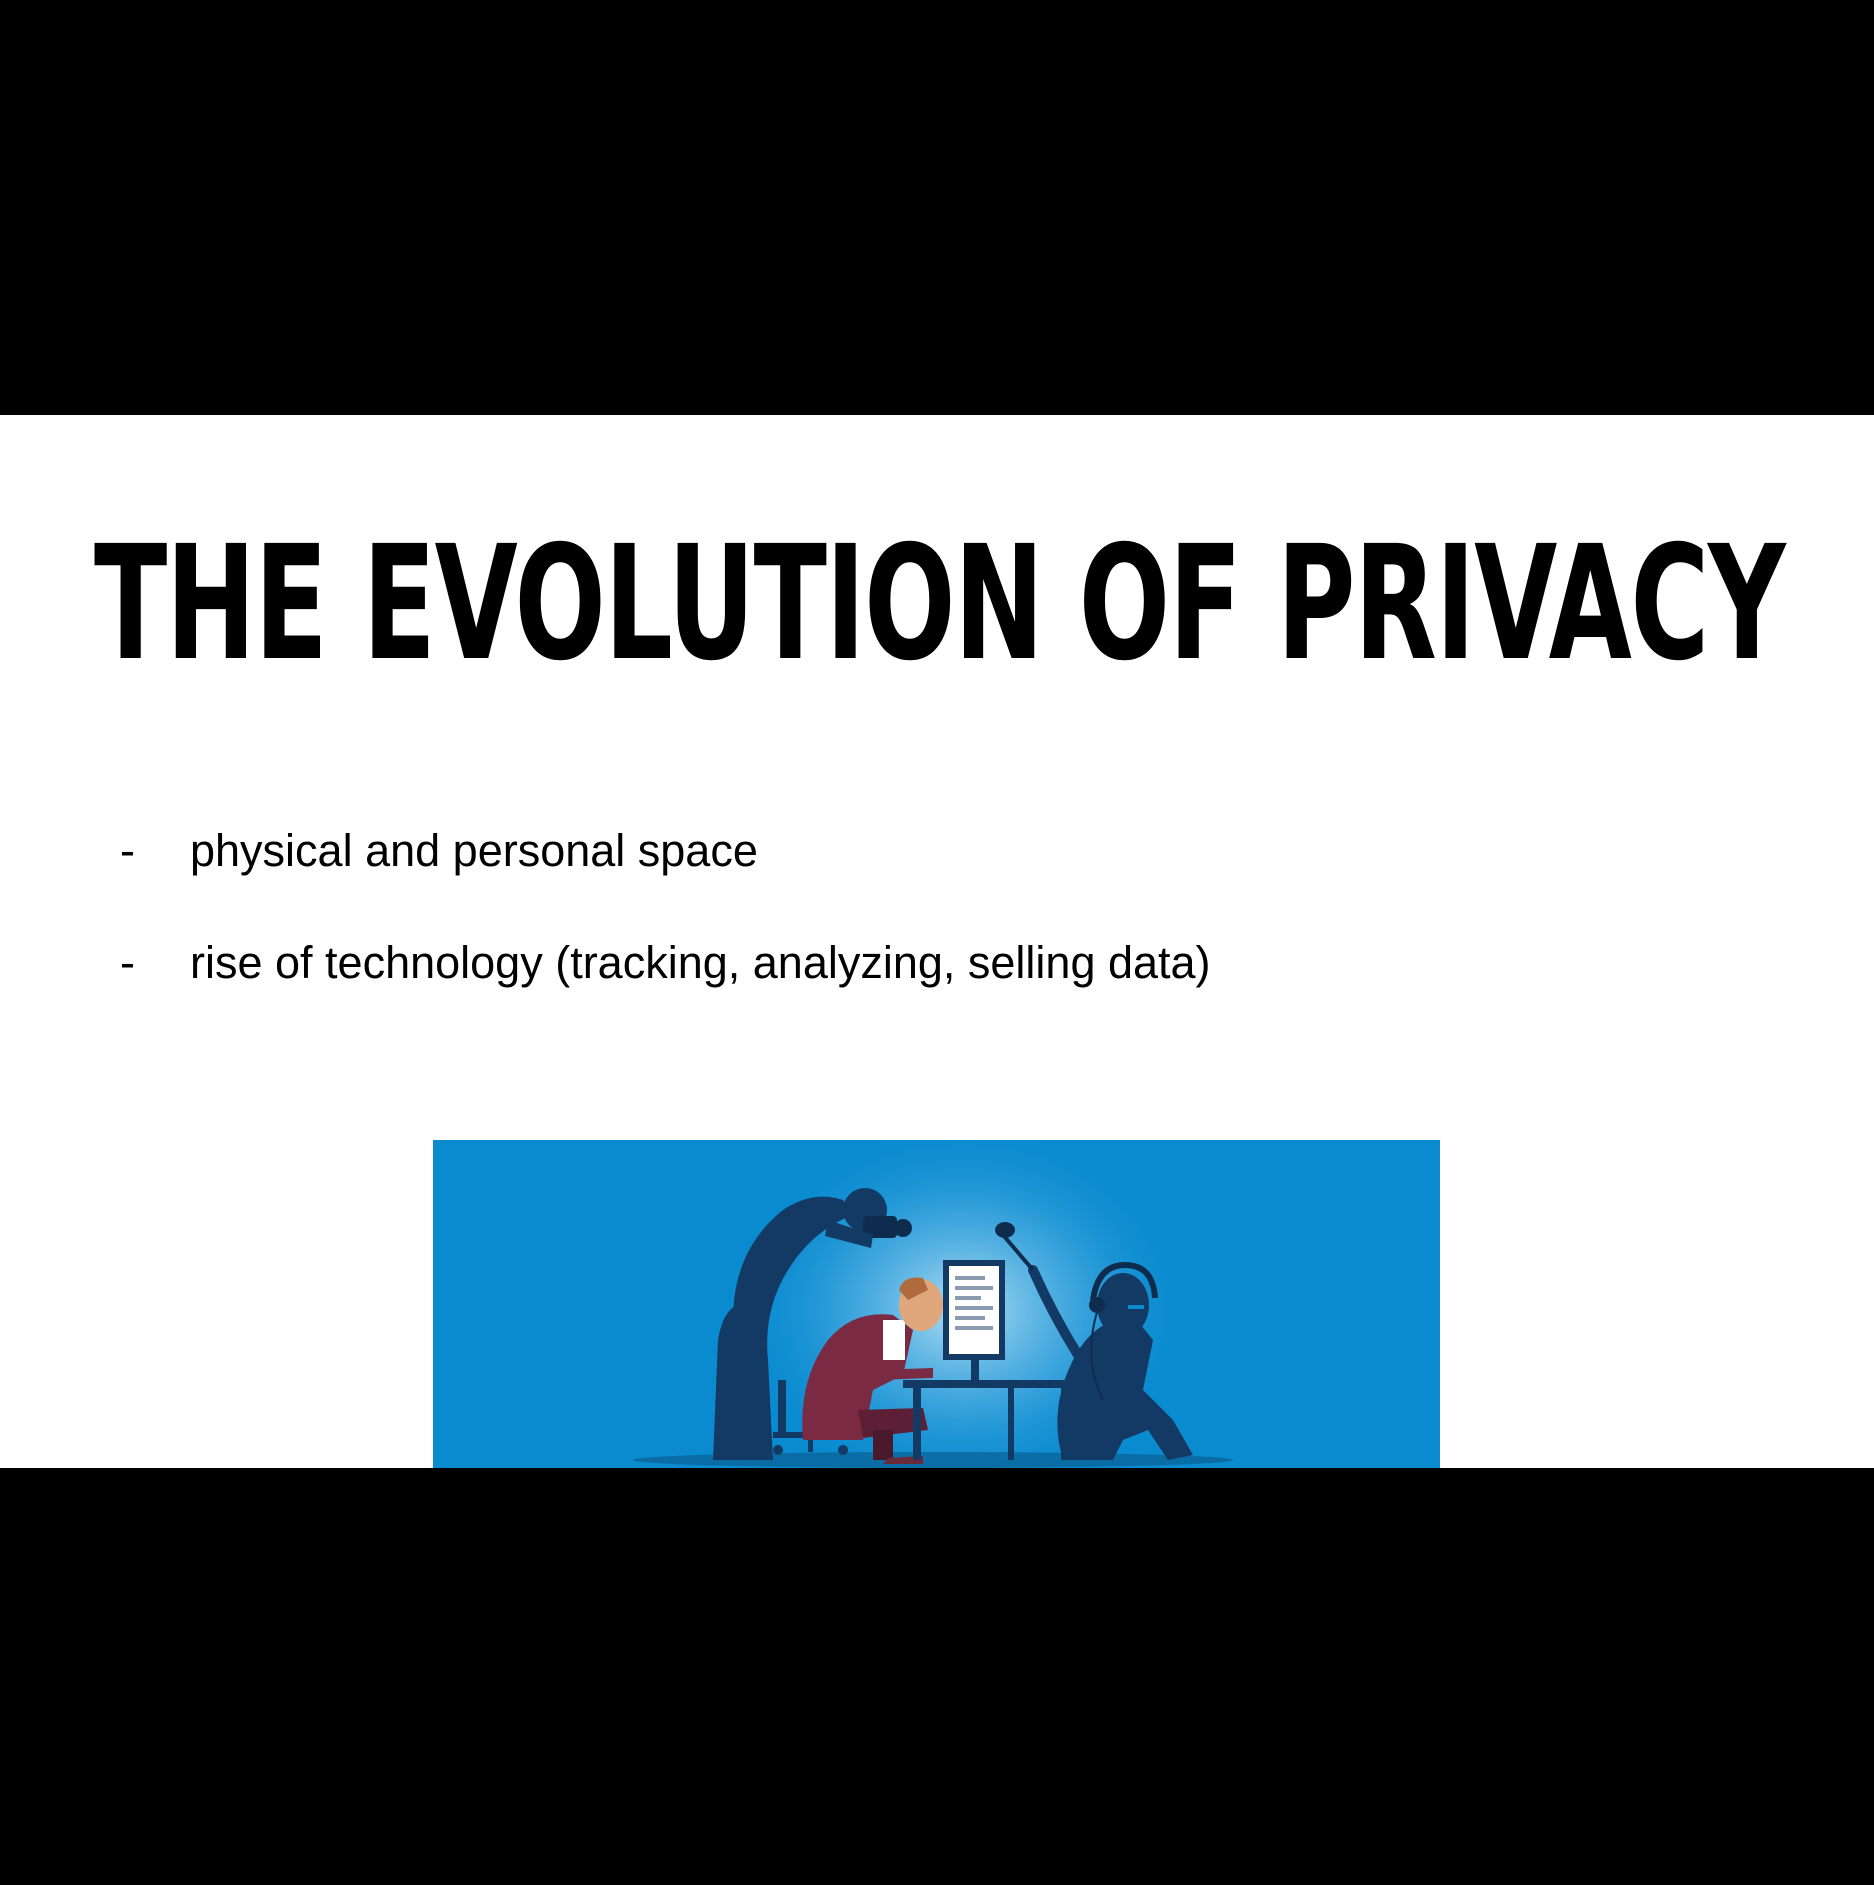  I want to click on surveillance-illustration, so click(936, 1304).